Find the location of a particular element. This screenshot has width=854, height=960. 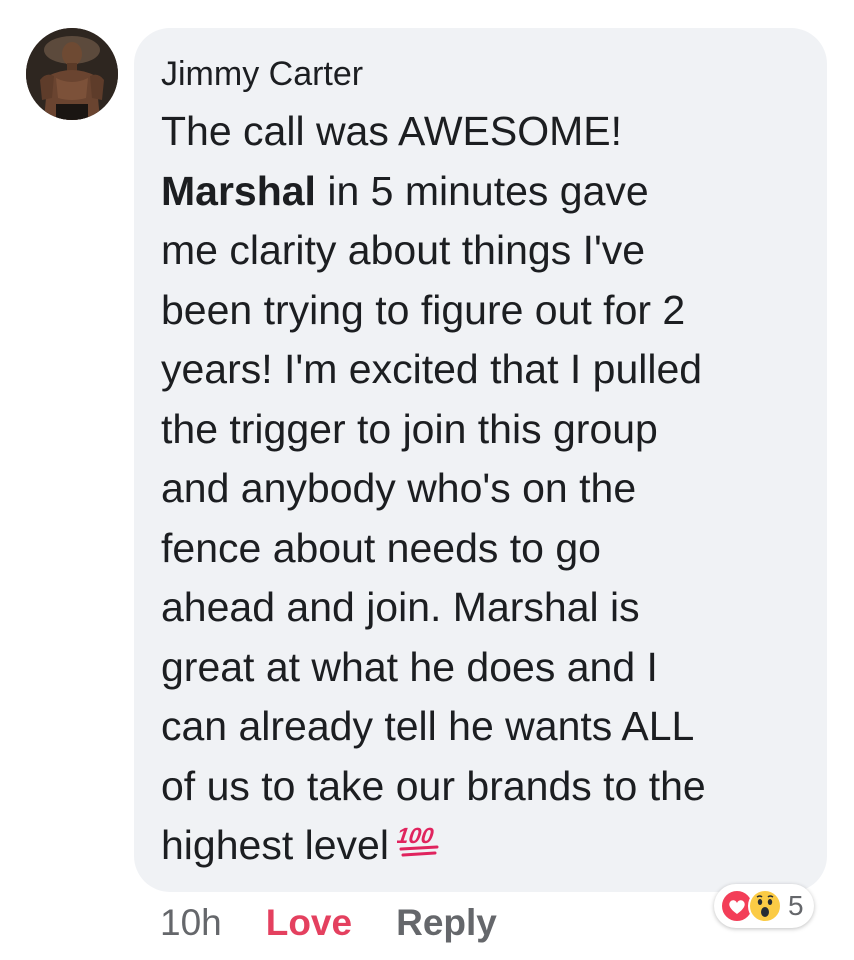

love-button: Love is located at coordinates (309, 923).